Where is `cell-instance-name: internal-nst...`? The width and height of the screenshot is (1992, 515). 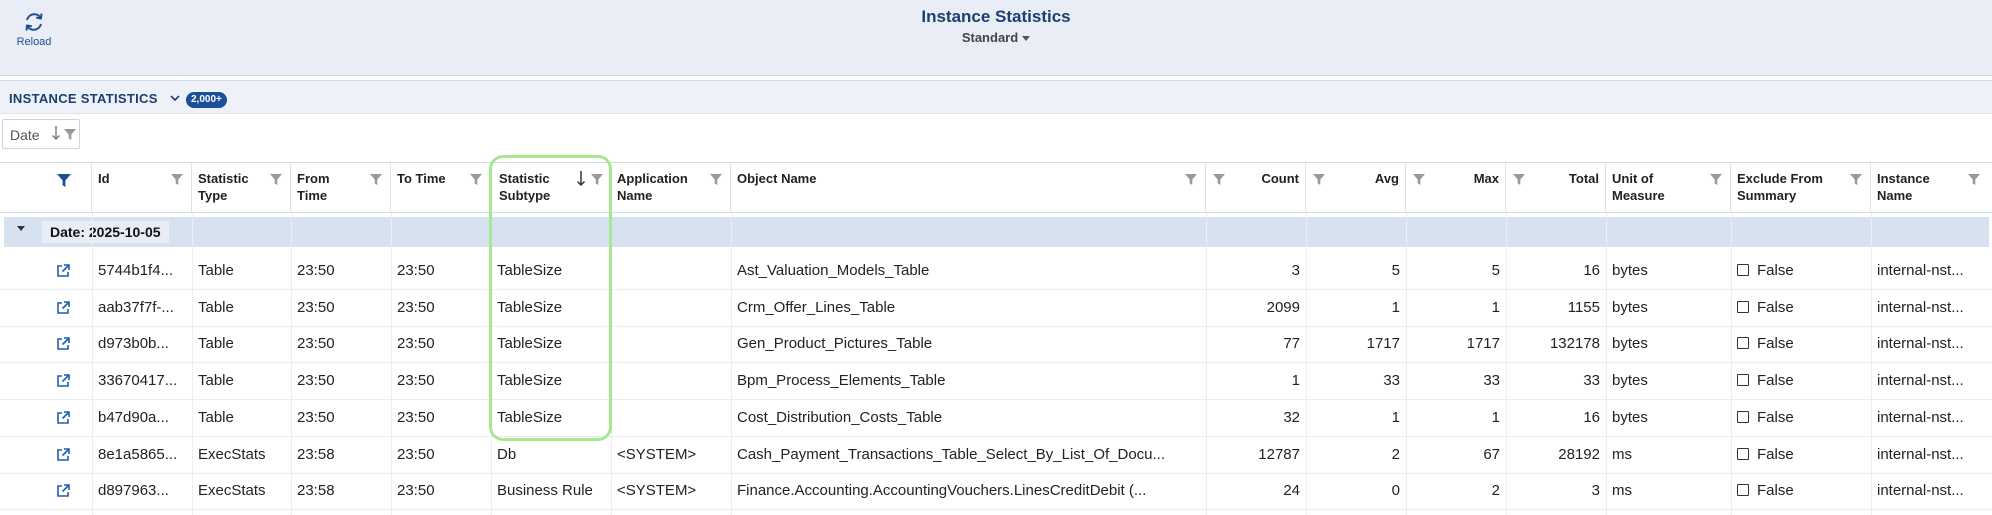
cell-instance-name: internal-nst... is located at coordinates (1920, 307).